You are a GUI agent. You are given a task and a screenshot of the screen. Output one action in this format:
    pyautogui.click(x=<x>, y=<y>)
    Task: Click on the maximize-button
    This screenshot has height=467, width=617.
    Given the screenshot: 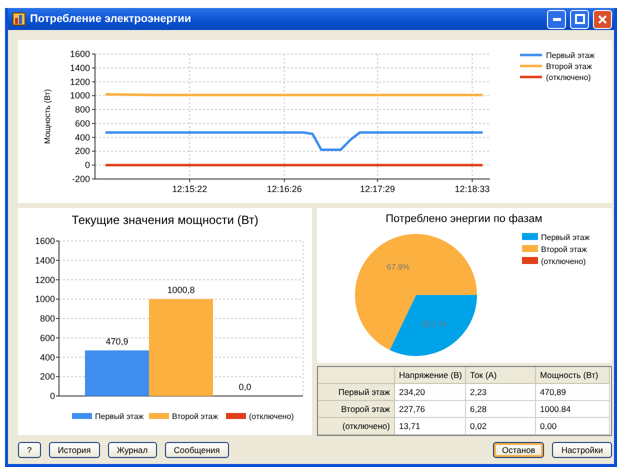 What is the action you would take?
    pyautogui.click(x=579, y=19)
    